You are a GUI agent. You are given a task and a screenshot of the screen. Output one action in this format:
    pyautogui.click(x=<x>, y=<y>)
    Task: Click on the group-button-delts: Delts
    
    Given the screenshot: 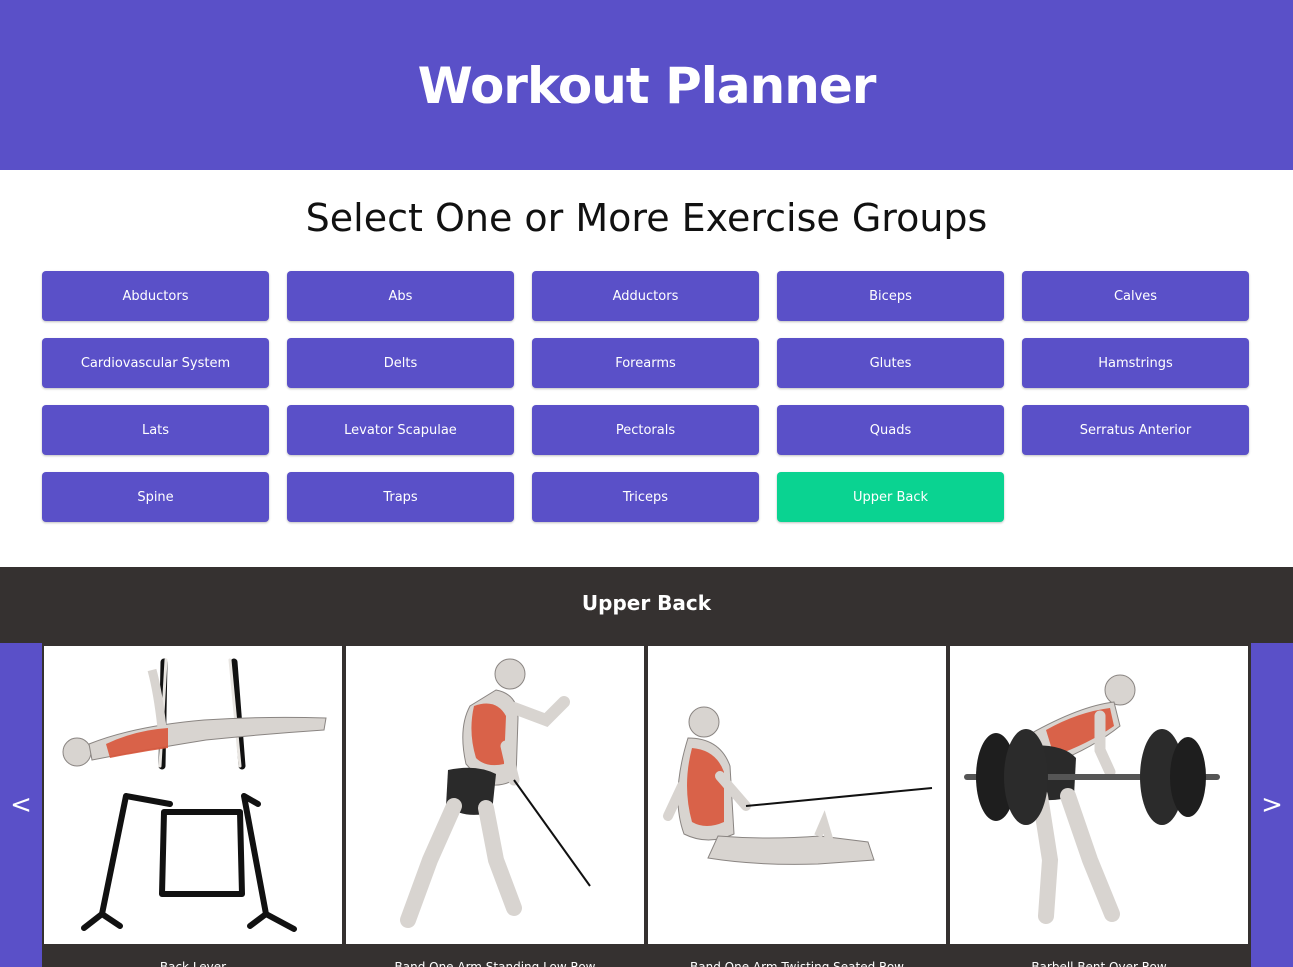 What is the action you would take?
    pyautogui.click(x=400, y=363)
    